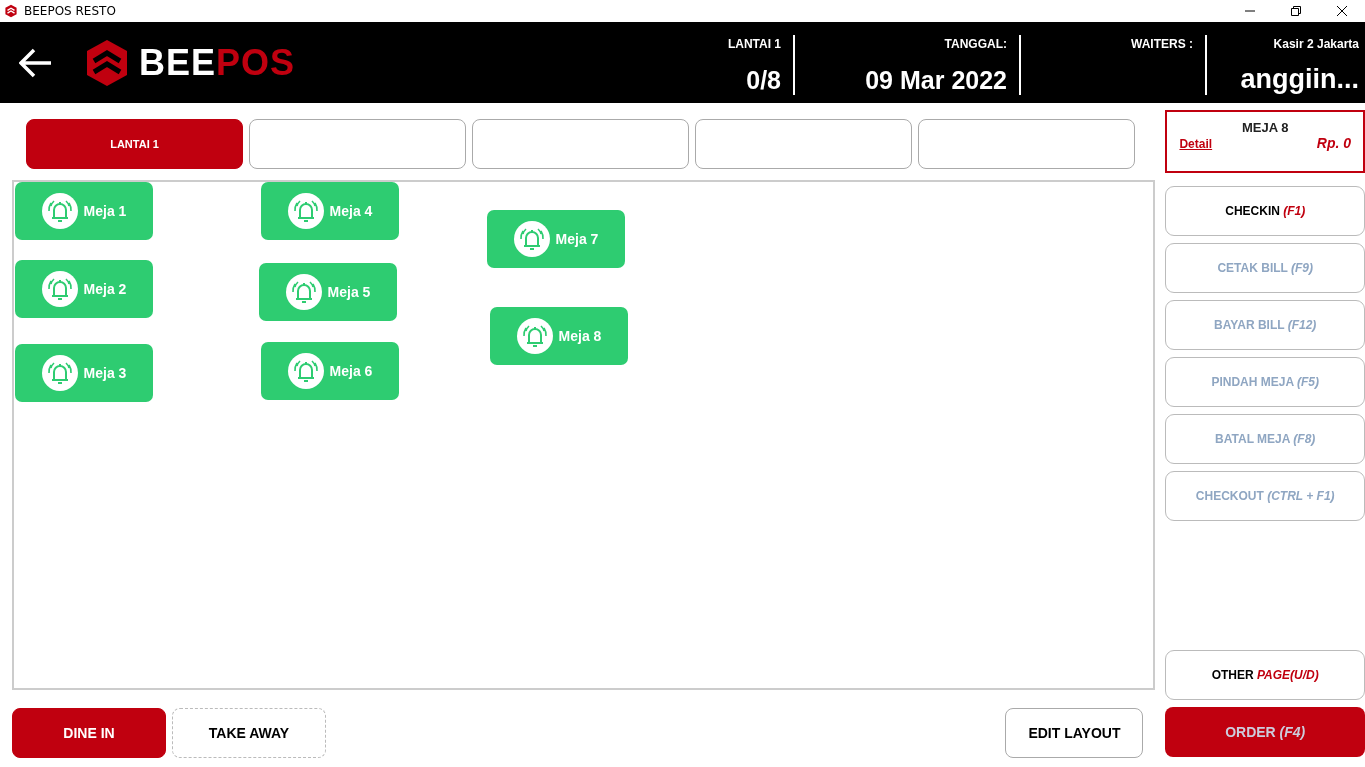 This screenshot has width=1365, height=767. I want to click on order-mode-button: TAKE AWAY, so click(249, 733).